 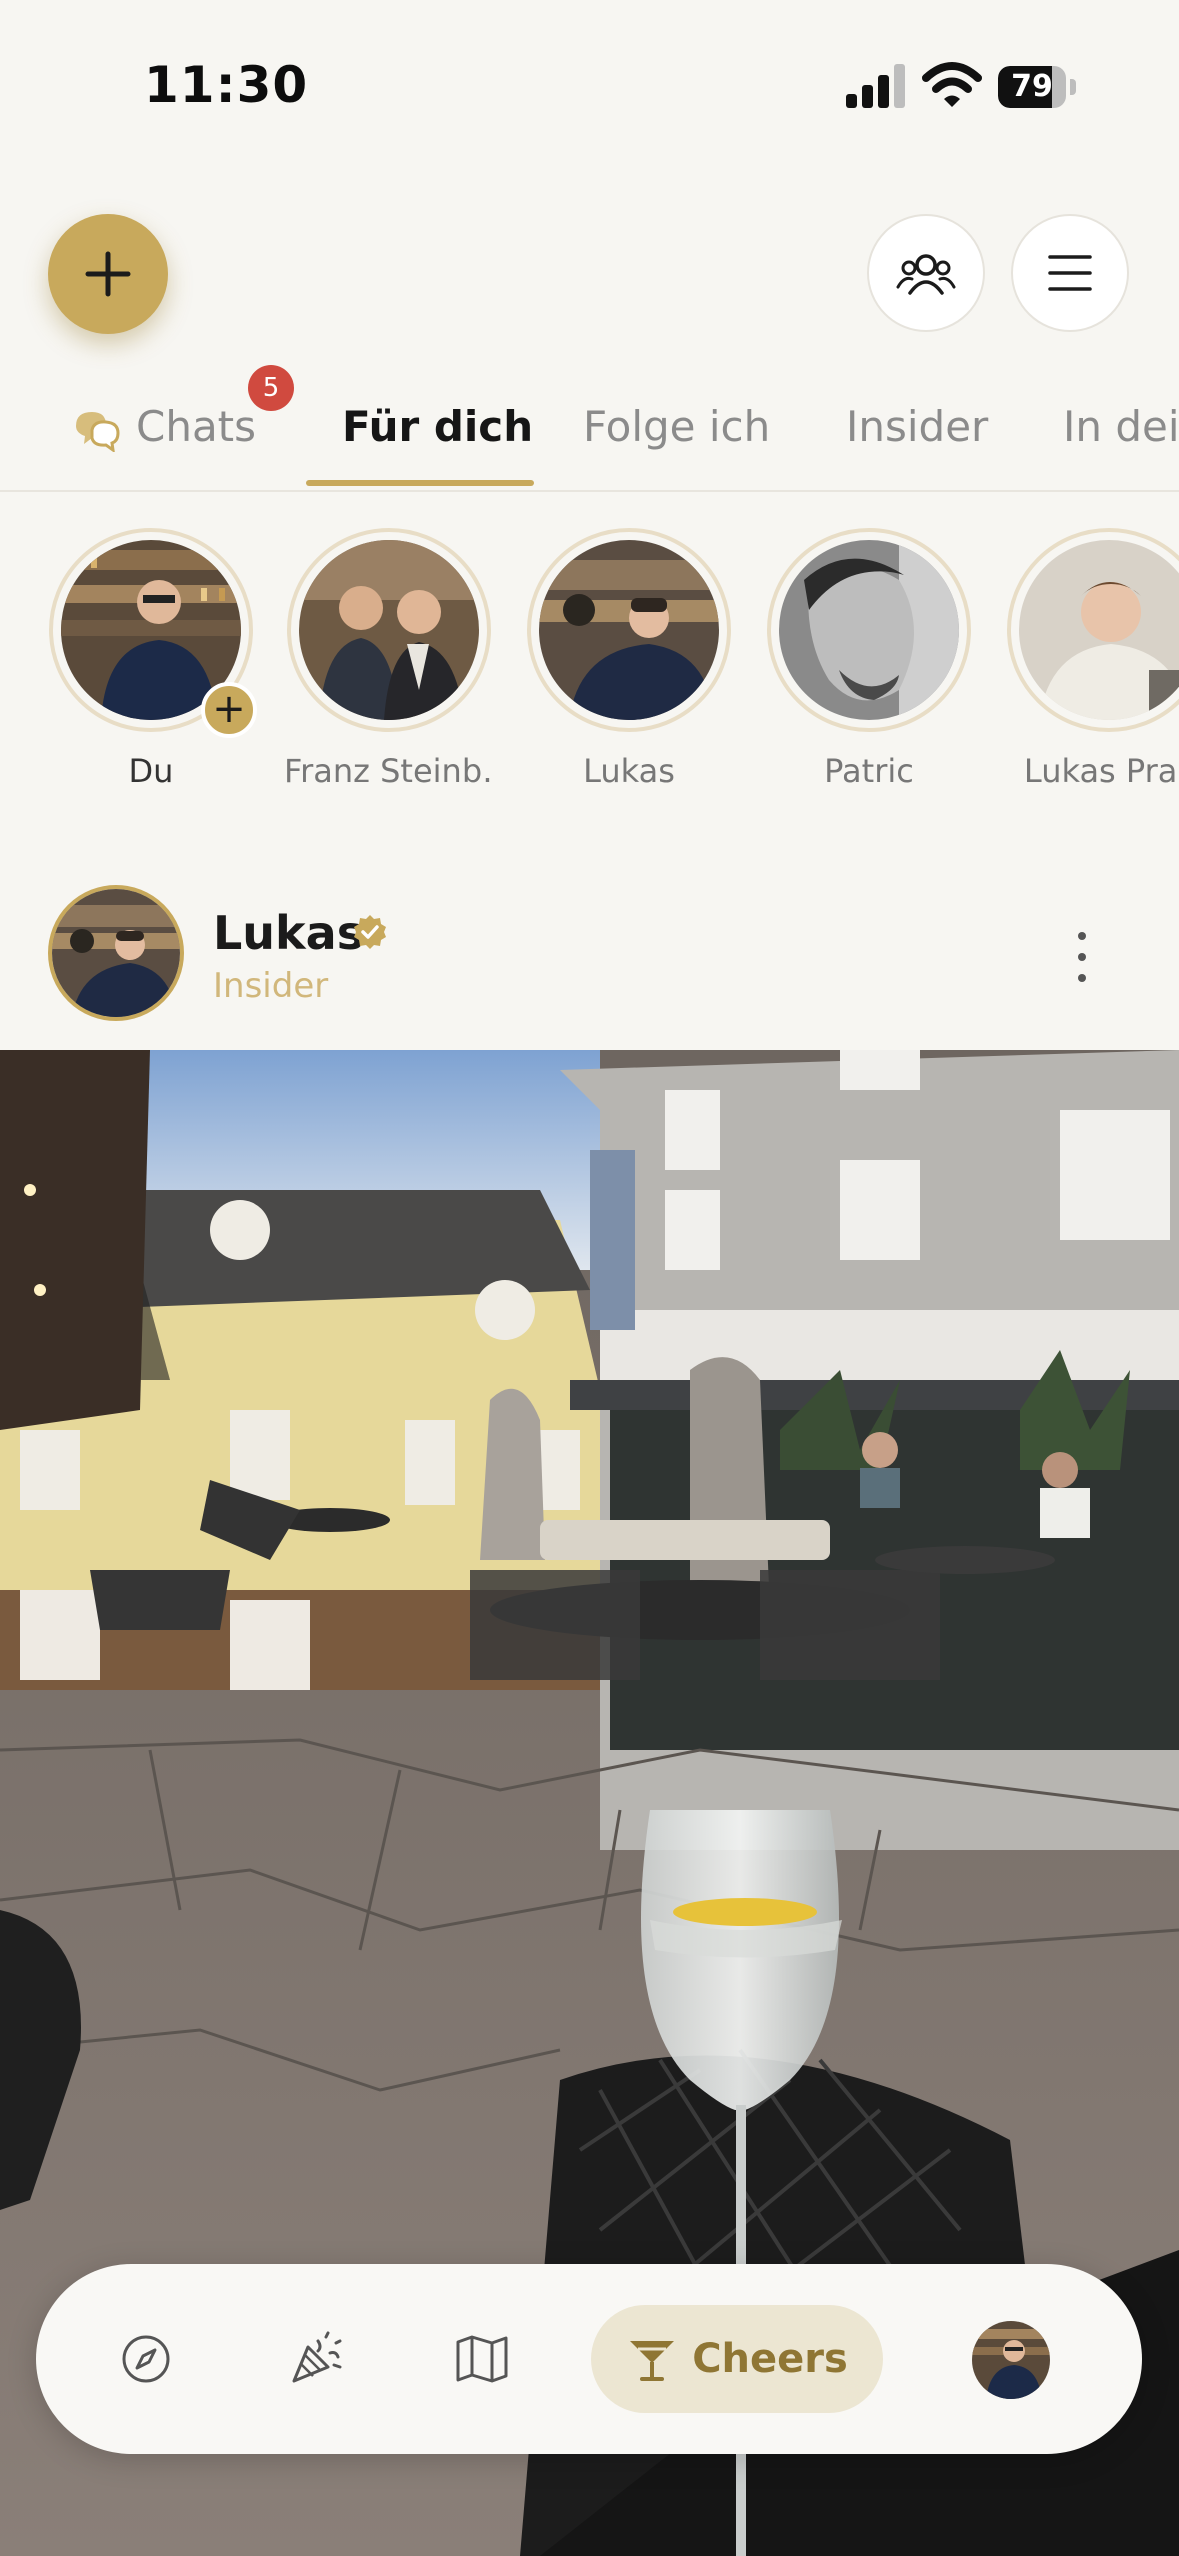 I want to click on story-lukas: Lukas, so click(x=629, y=659).